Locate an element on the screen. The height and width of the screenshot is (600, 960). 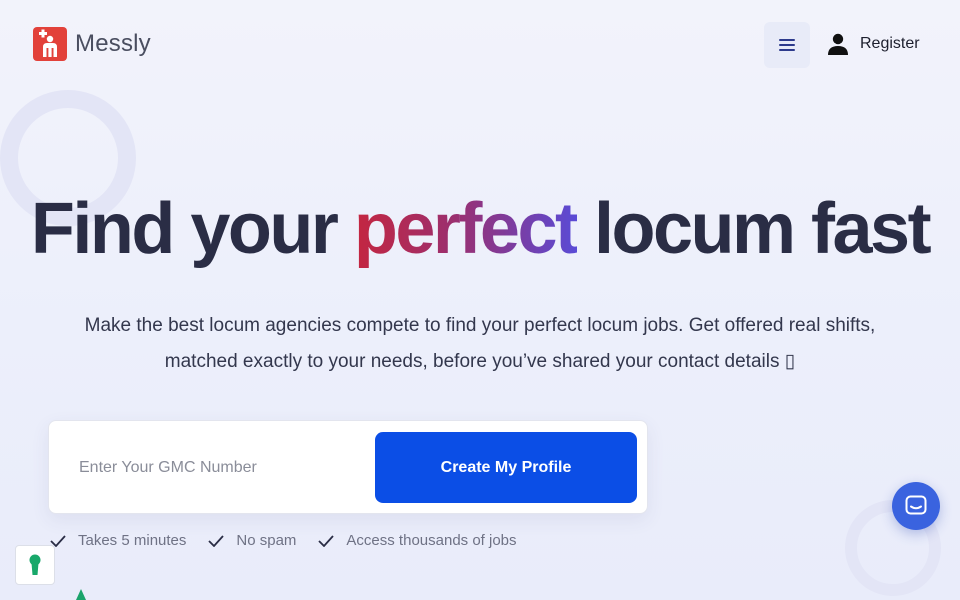
hamburger-icon is located at coordinates (787, 45).